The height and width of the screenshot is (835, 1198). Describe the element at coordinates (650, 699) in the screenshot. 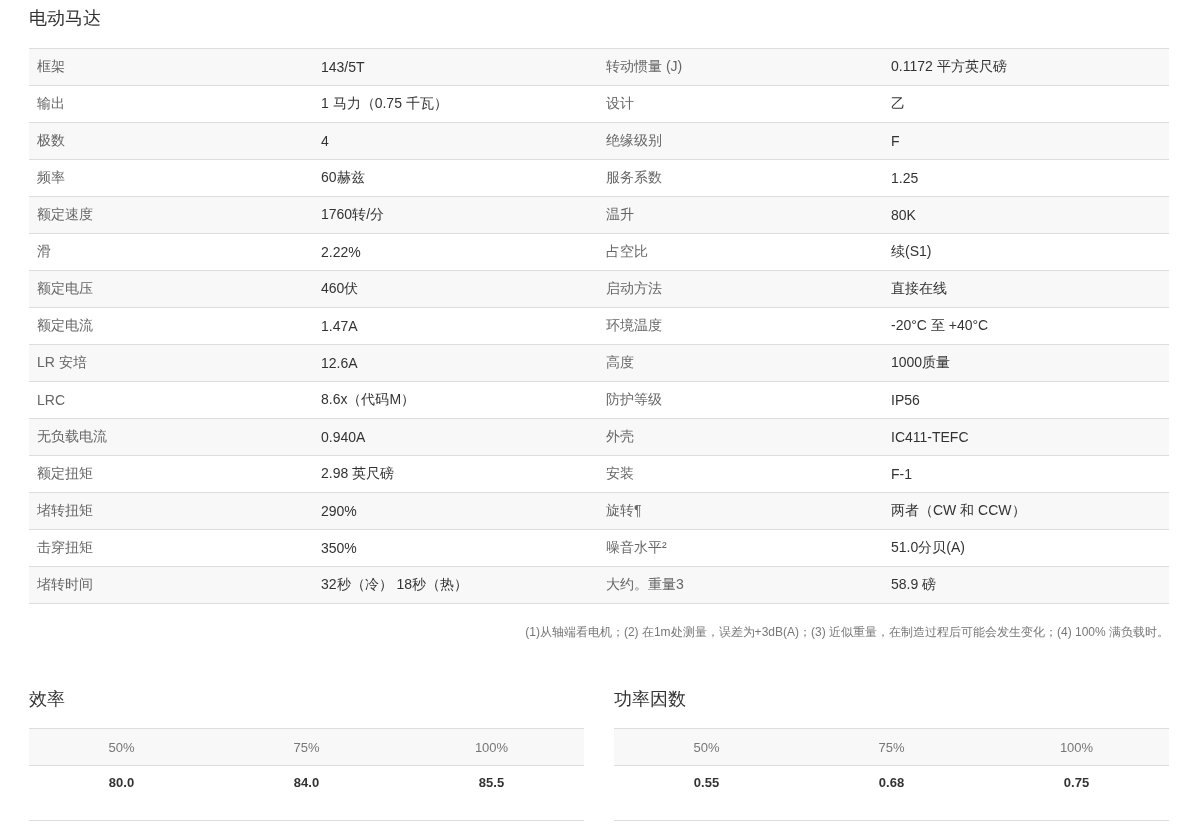

I see `table-title: 功率因数` at that location.